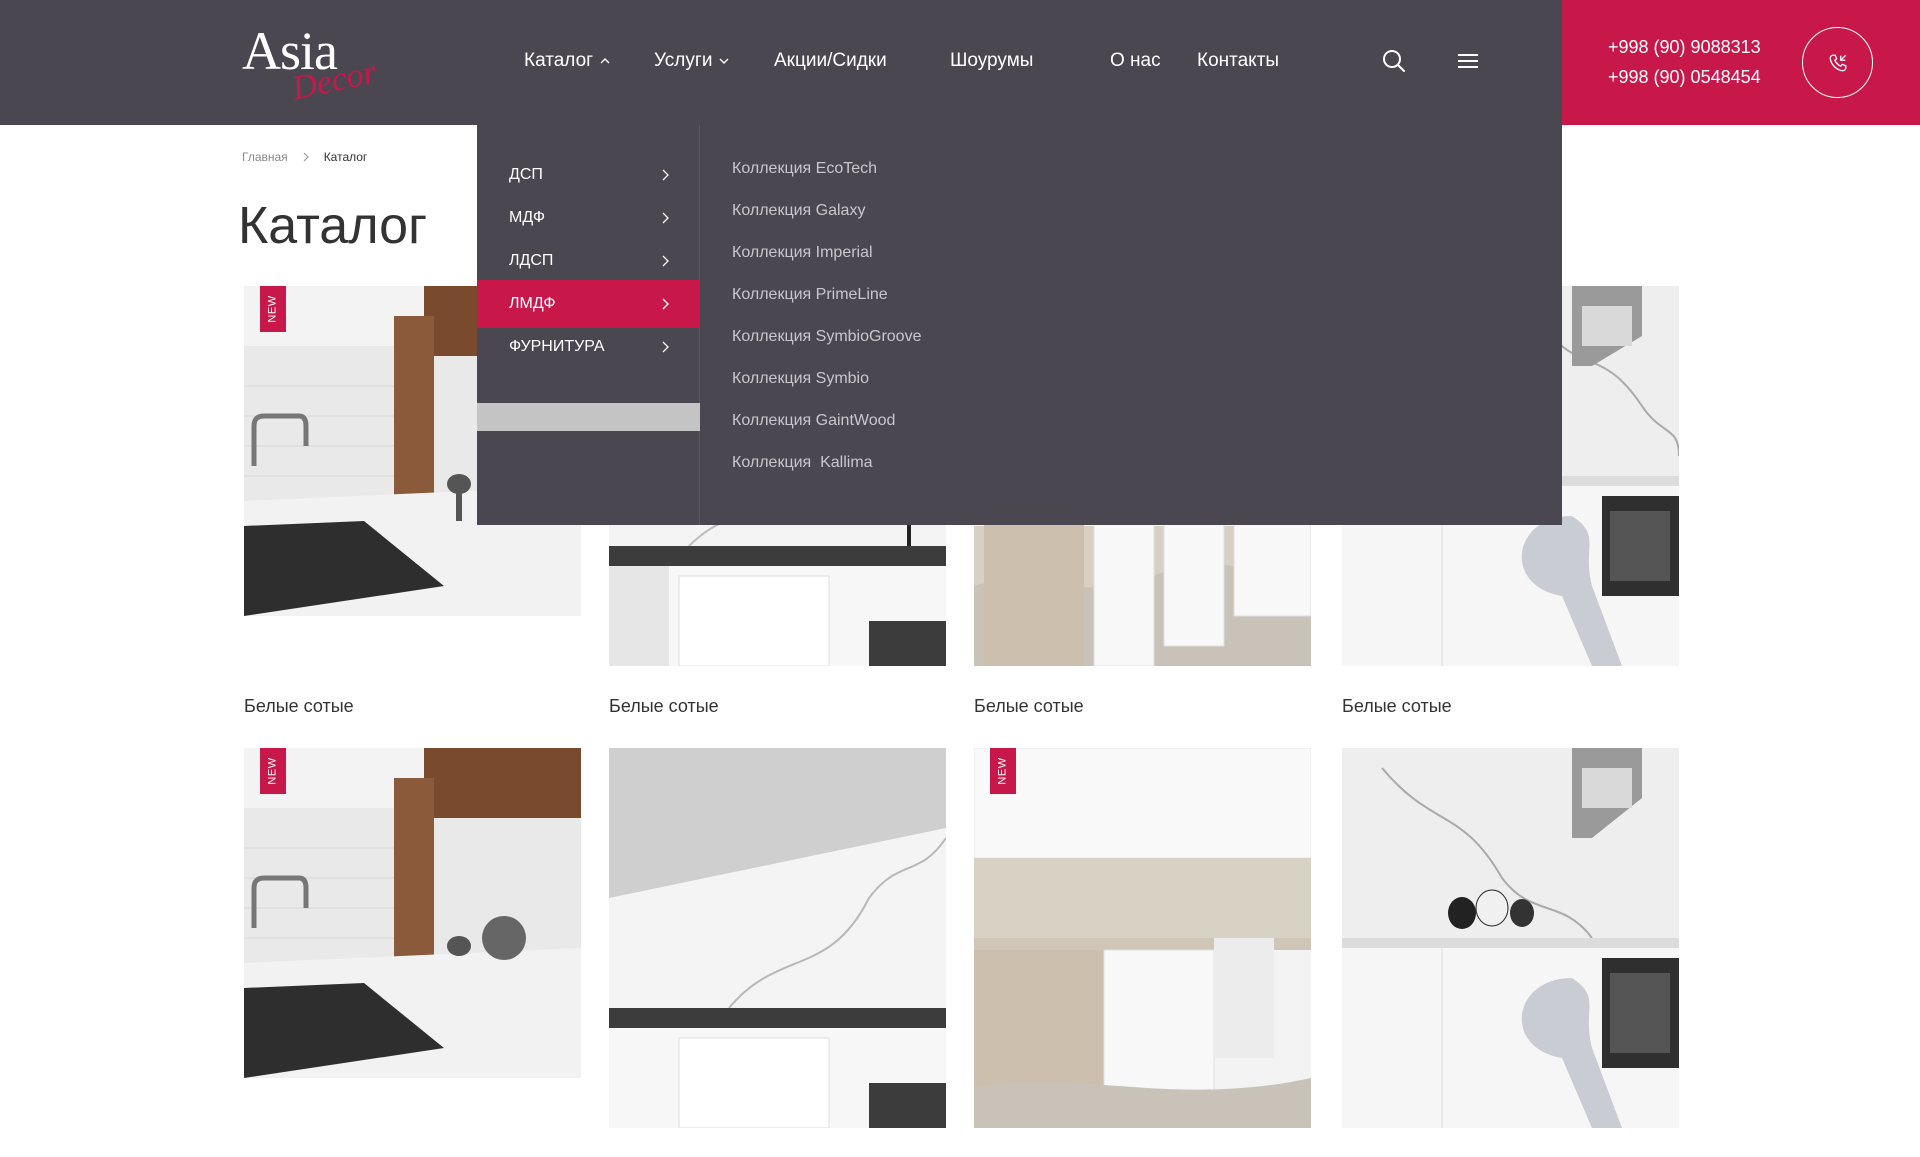 Image resolution: width=1920 pixels, height=1157 pixels. I want to click on category-label: МДФ, so click(527, 217).